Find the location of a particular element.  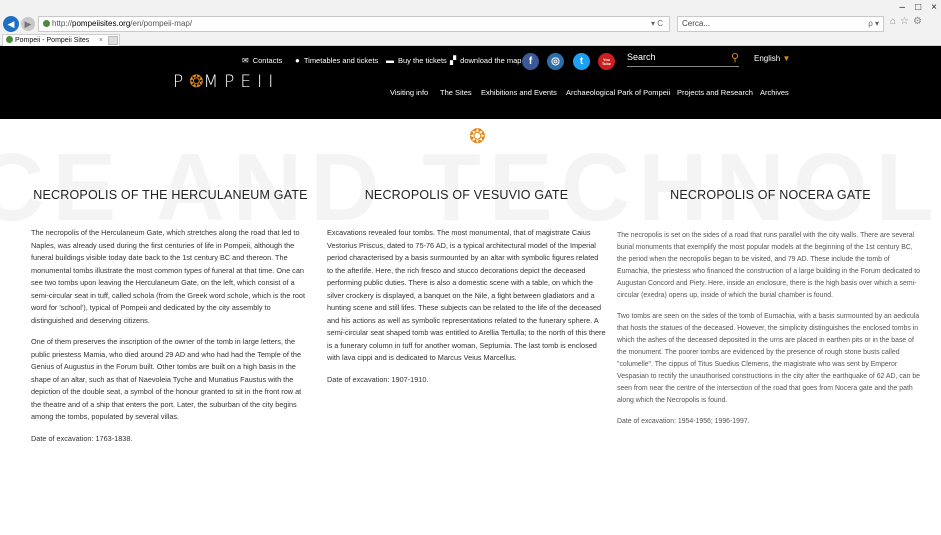

youtube-icon: You Tube is located at coordinates (606, 61).